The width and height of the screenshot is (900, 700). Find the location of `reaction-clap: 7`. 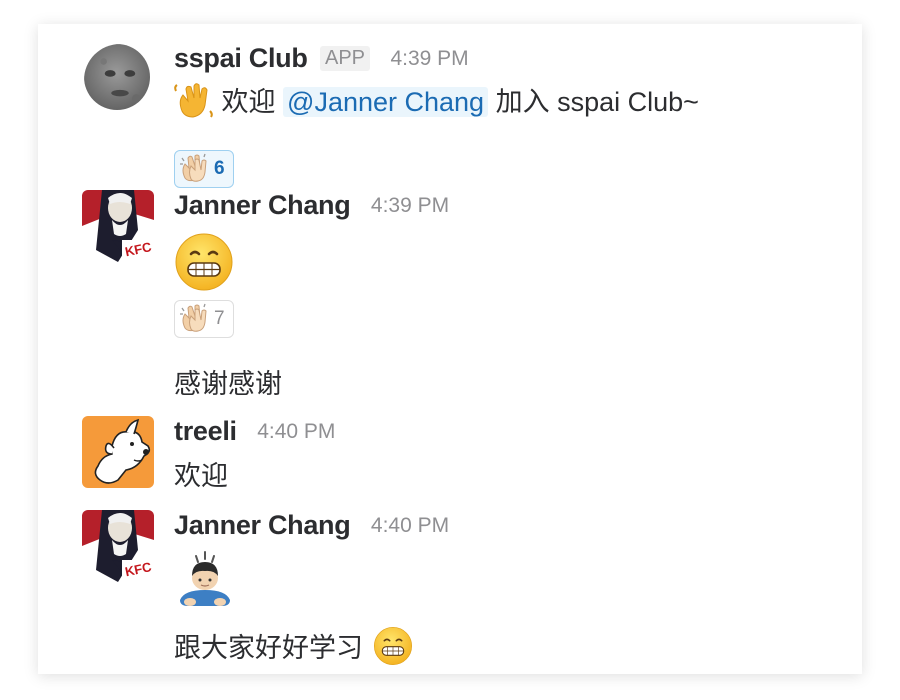

reaction-clap: 7 is located at coordinates (204, 319).